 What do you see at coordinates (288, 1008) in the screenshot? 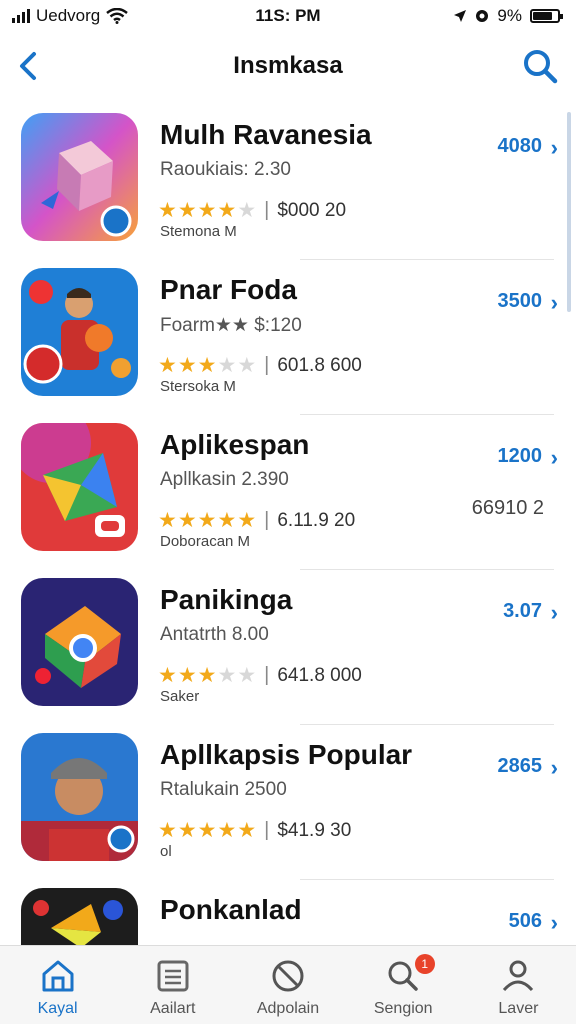
I see `tab-label: Adpolain` at bounding box center [288, 1008].